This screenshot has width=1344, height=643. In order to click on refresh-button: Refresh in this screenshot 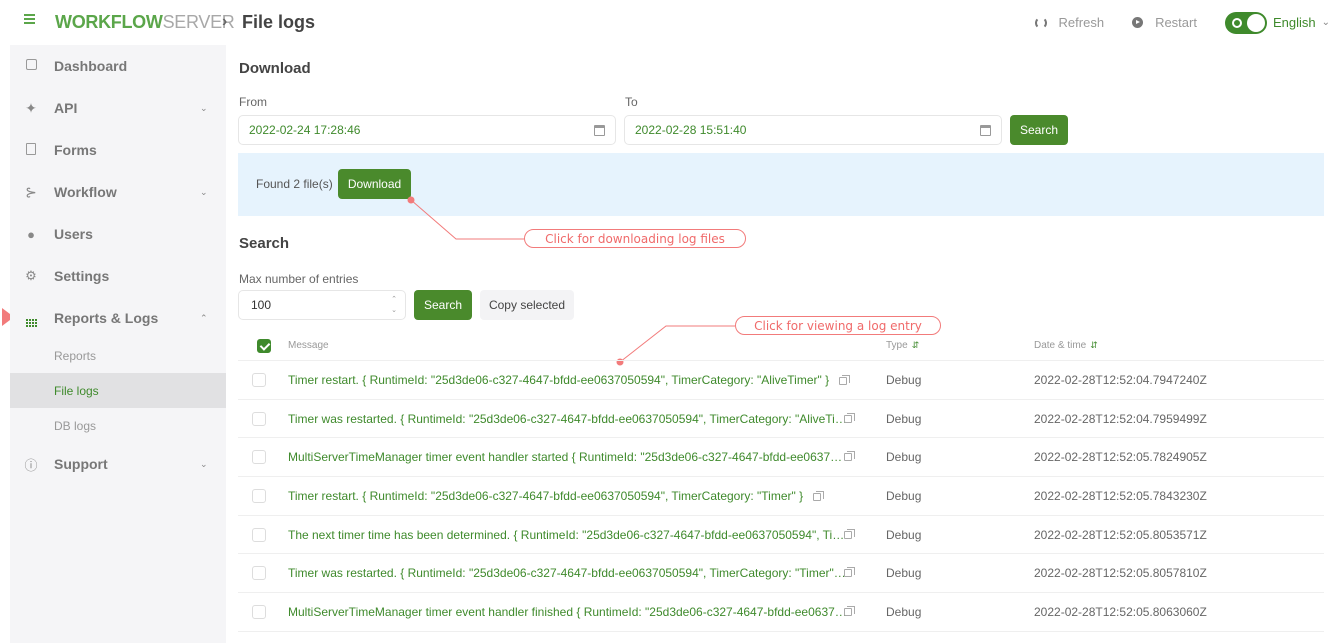, I will do `click(1069, 22)`.